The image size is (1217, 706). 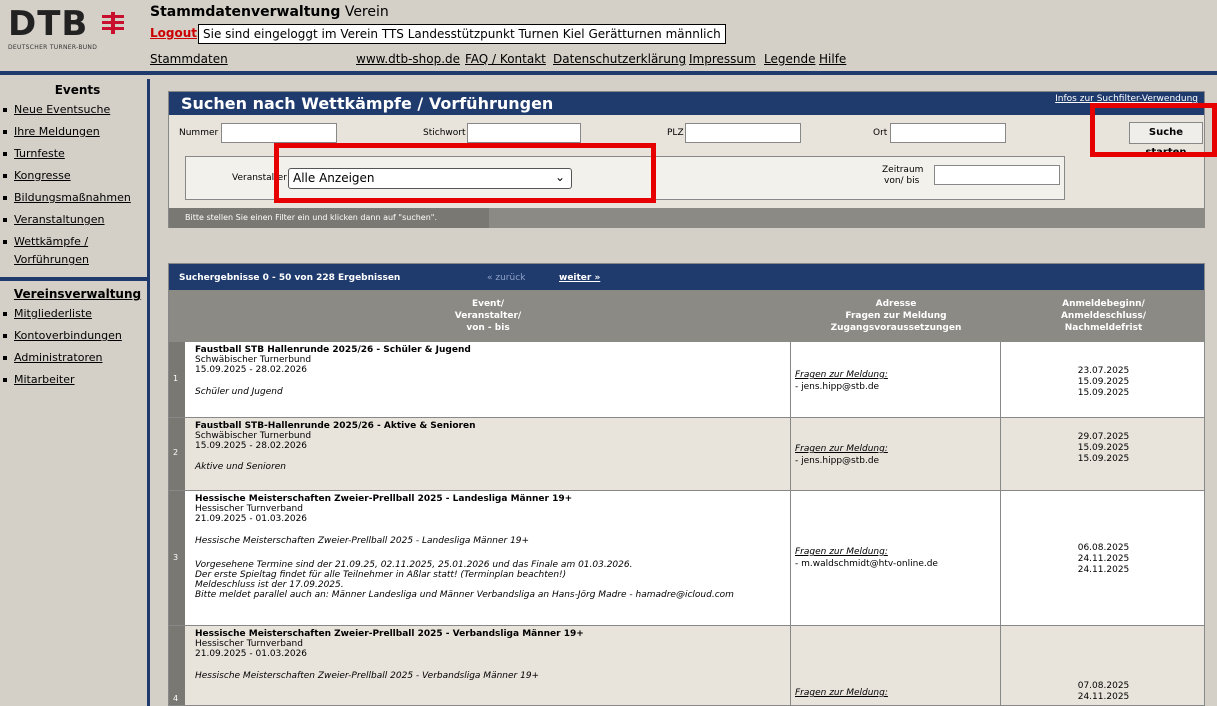 I want to click on search-title: Suchen nach Wettkämpfe / Vorführungen, so click(x=367, y=103).